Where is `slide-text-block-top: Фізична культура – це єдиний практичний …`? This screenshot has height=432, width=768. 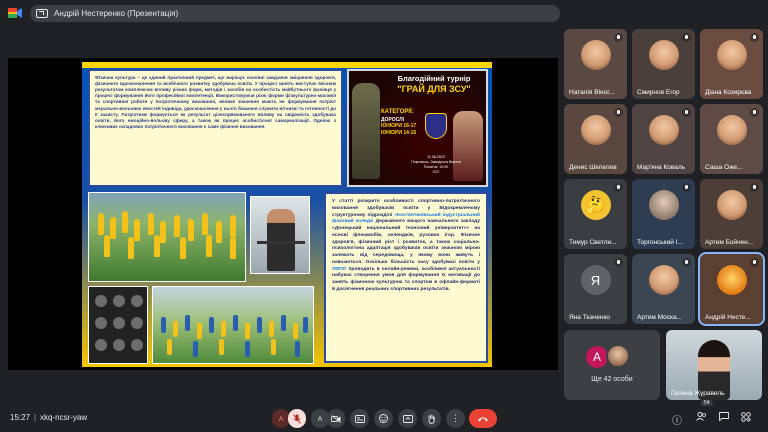
slide-text-block-top: Фізична культура – це єдиний практичний … is located at coordinates (215, 128).